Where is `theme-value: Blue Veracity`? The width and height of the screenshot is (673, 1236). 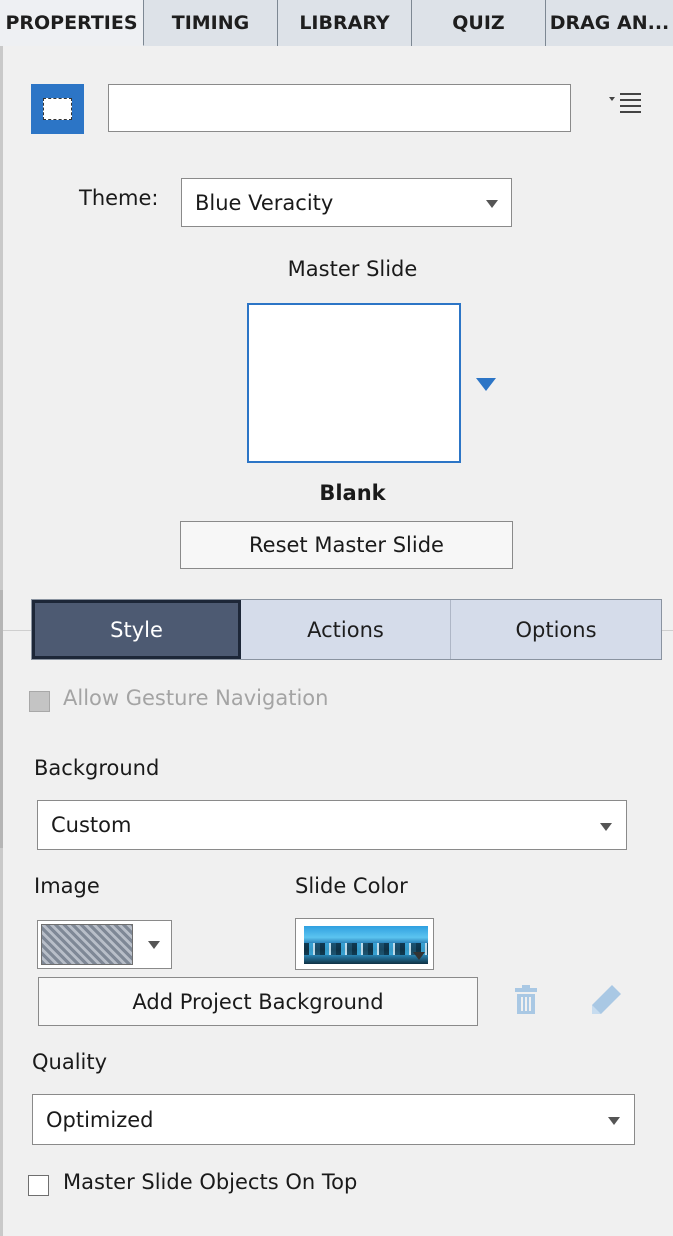 theme-value: Blue Veracity is located at coordinates (264, 202).